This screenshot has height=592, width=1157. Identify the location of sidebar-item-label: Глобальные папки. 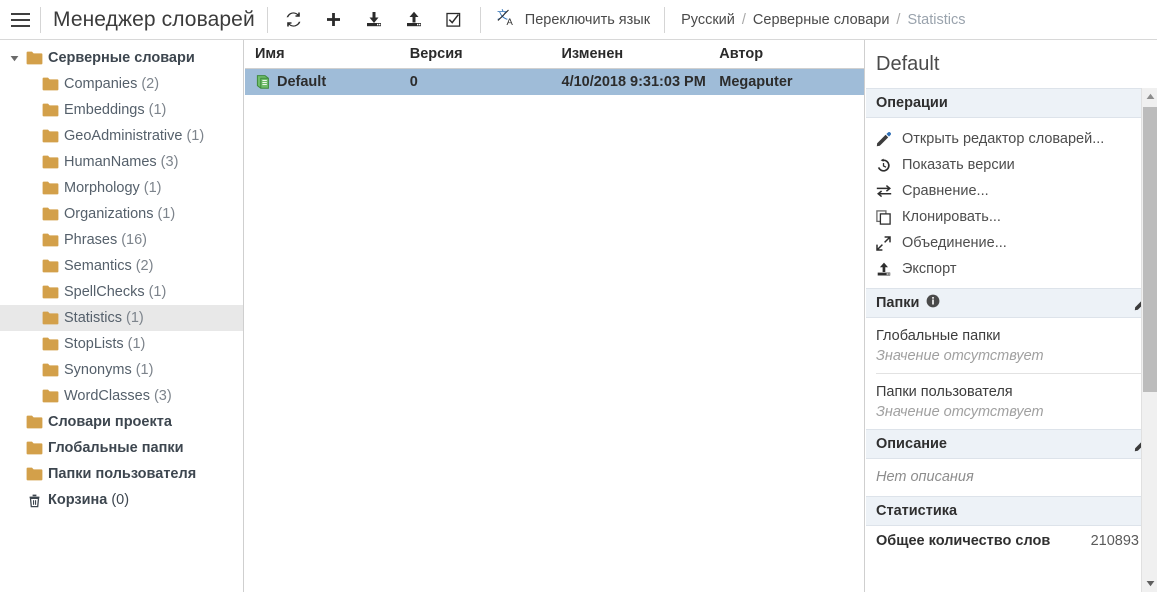
(116, 448).